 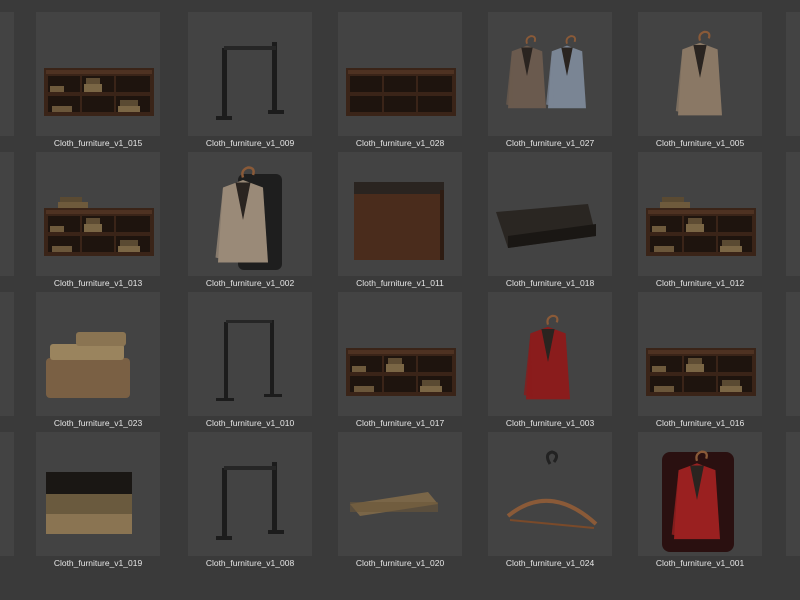 I want to click on jacket-hanger-icon, so click(x=700, y=74).